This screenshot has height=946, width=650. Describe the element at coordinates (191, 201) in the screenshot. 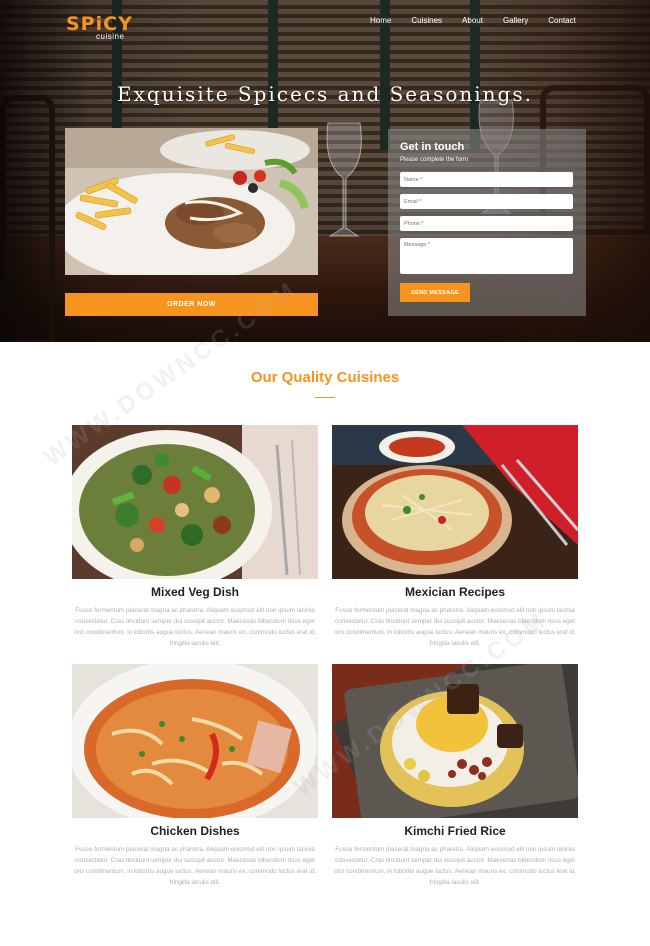

I see `hero-food-image` at that location.